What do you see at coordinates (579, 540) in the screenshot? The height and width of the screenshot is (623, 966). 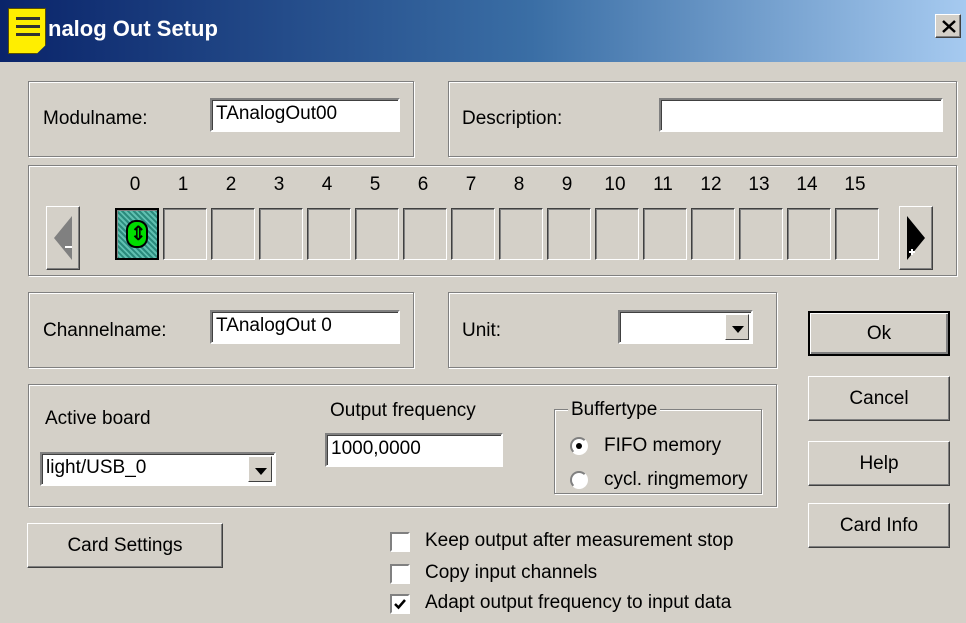 I see `keep-output-label: Keep output after measurement stop` at bounding box center [579, 540].